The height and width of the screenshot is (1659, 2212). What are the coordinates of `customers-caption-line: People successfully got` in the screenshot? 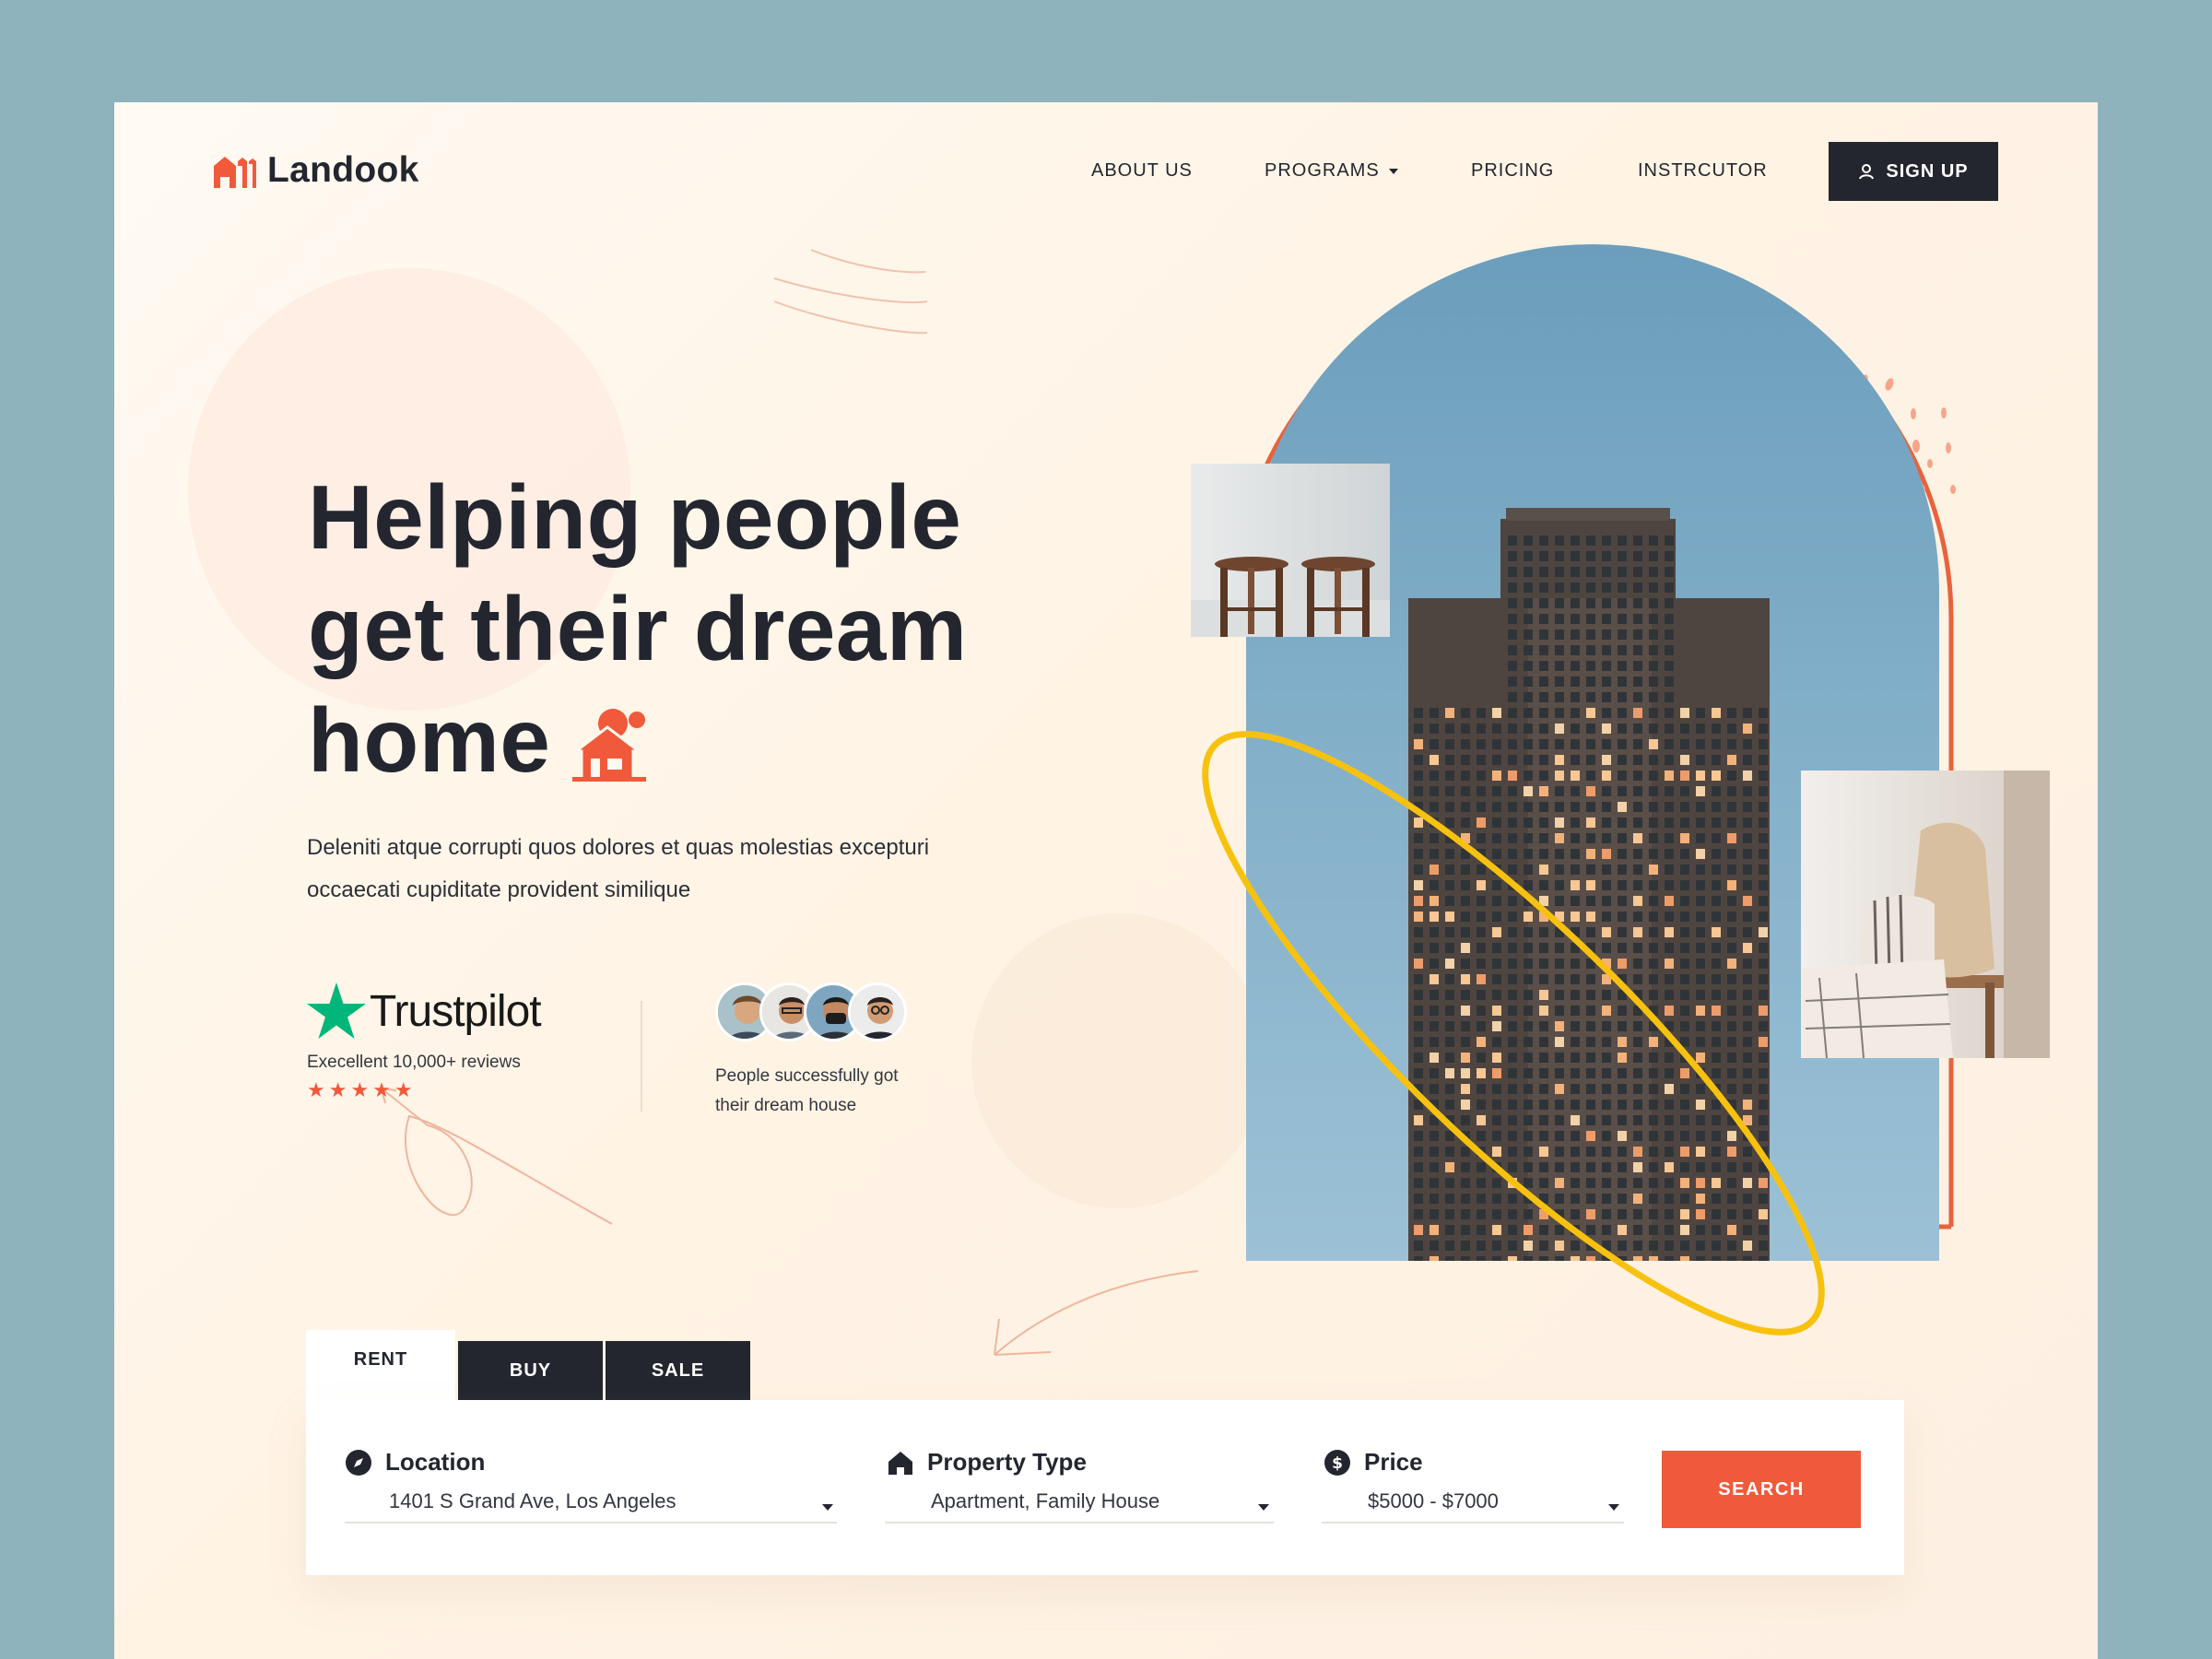 It's located at (807, 1076).